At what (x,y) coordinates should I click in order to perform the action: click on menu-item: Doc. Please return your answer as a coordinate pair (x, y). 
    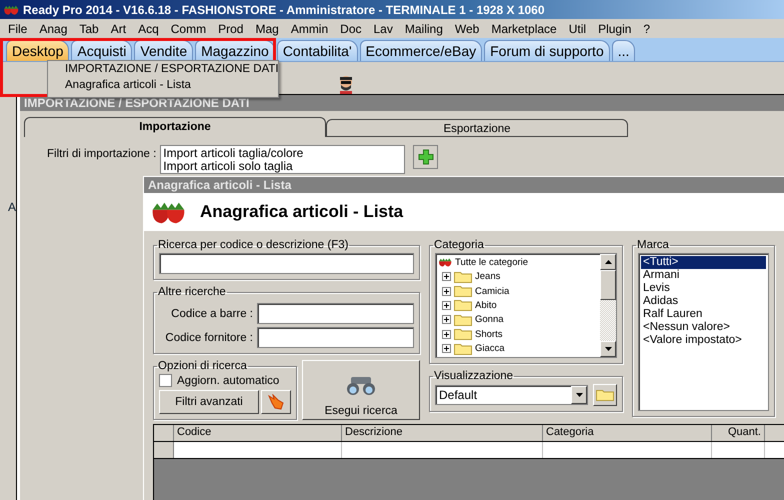
    Looking at the image, I should click on (351, 29).